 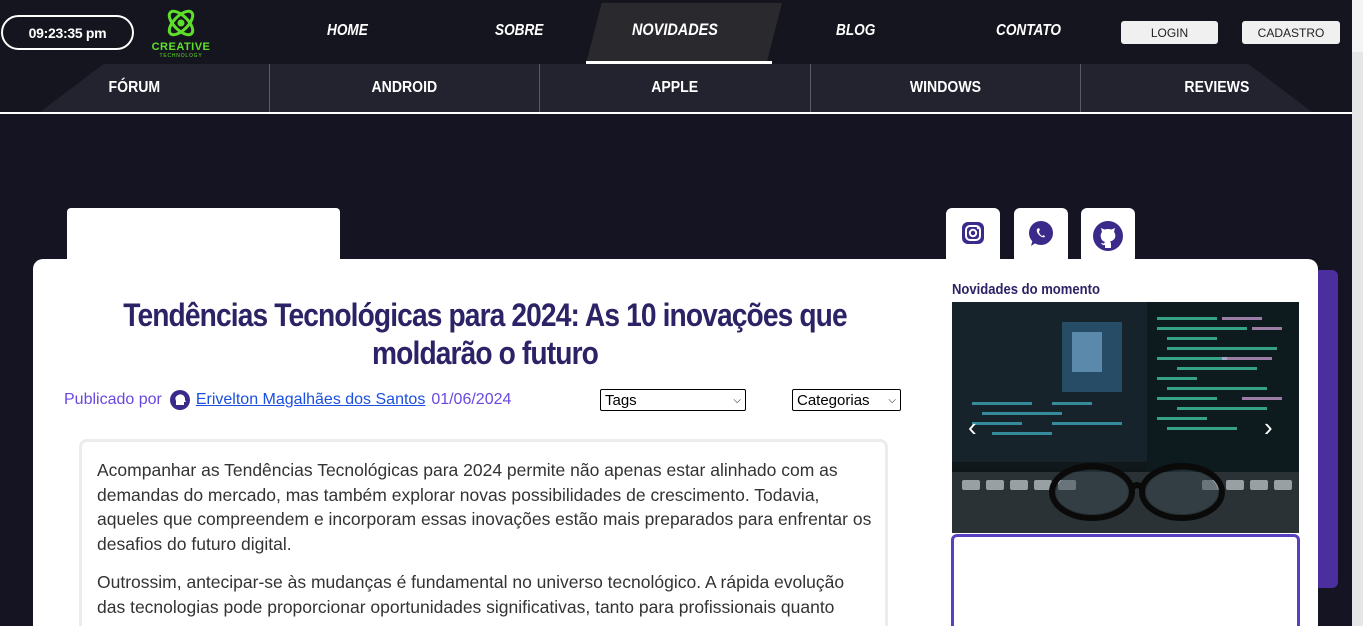 I want to click on whatsapp-button, so click(x=1041, y=236).